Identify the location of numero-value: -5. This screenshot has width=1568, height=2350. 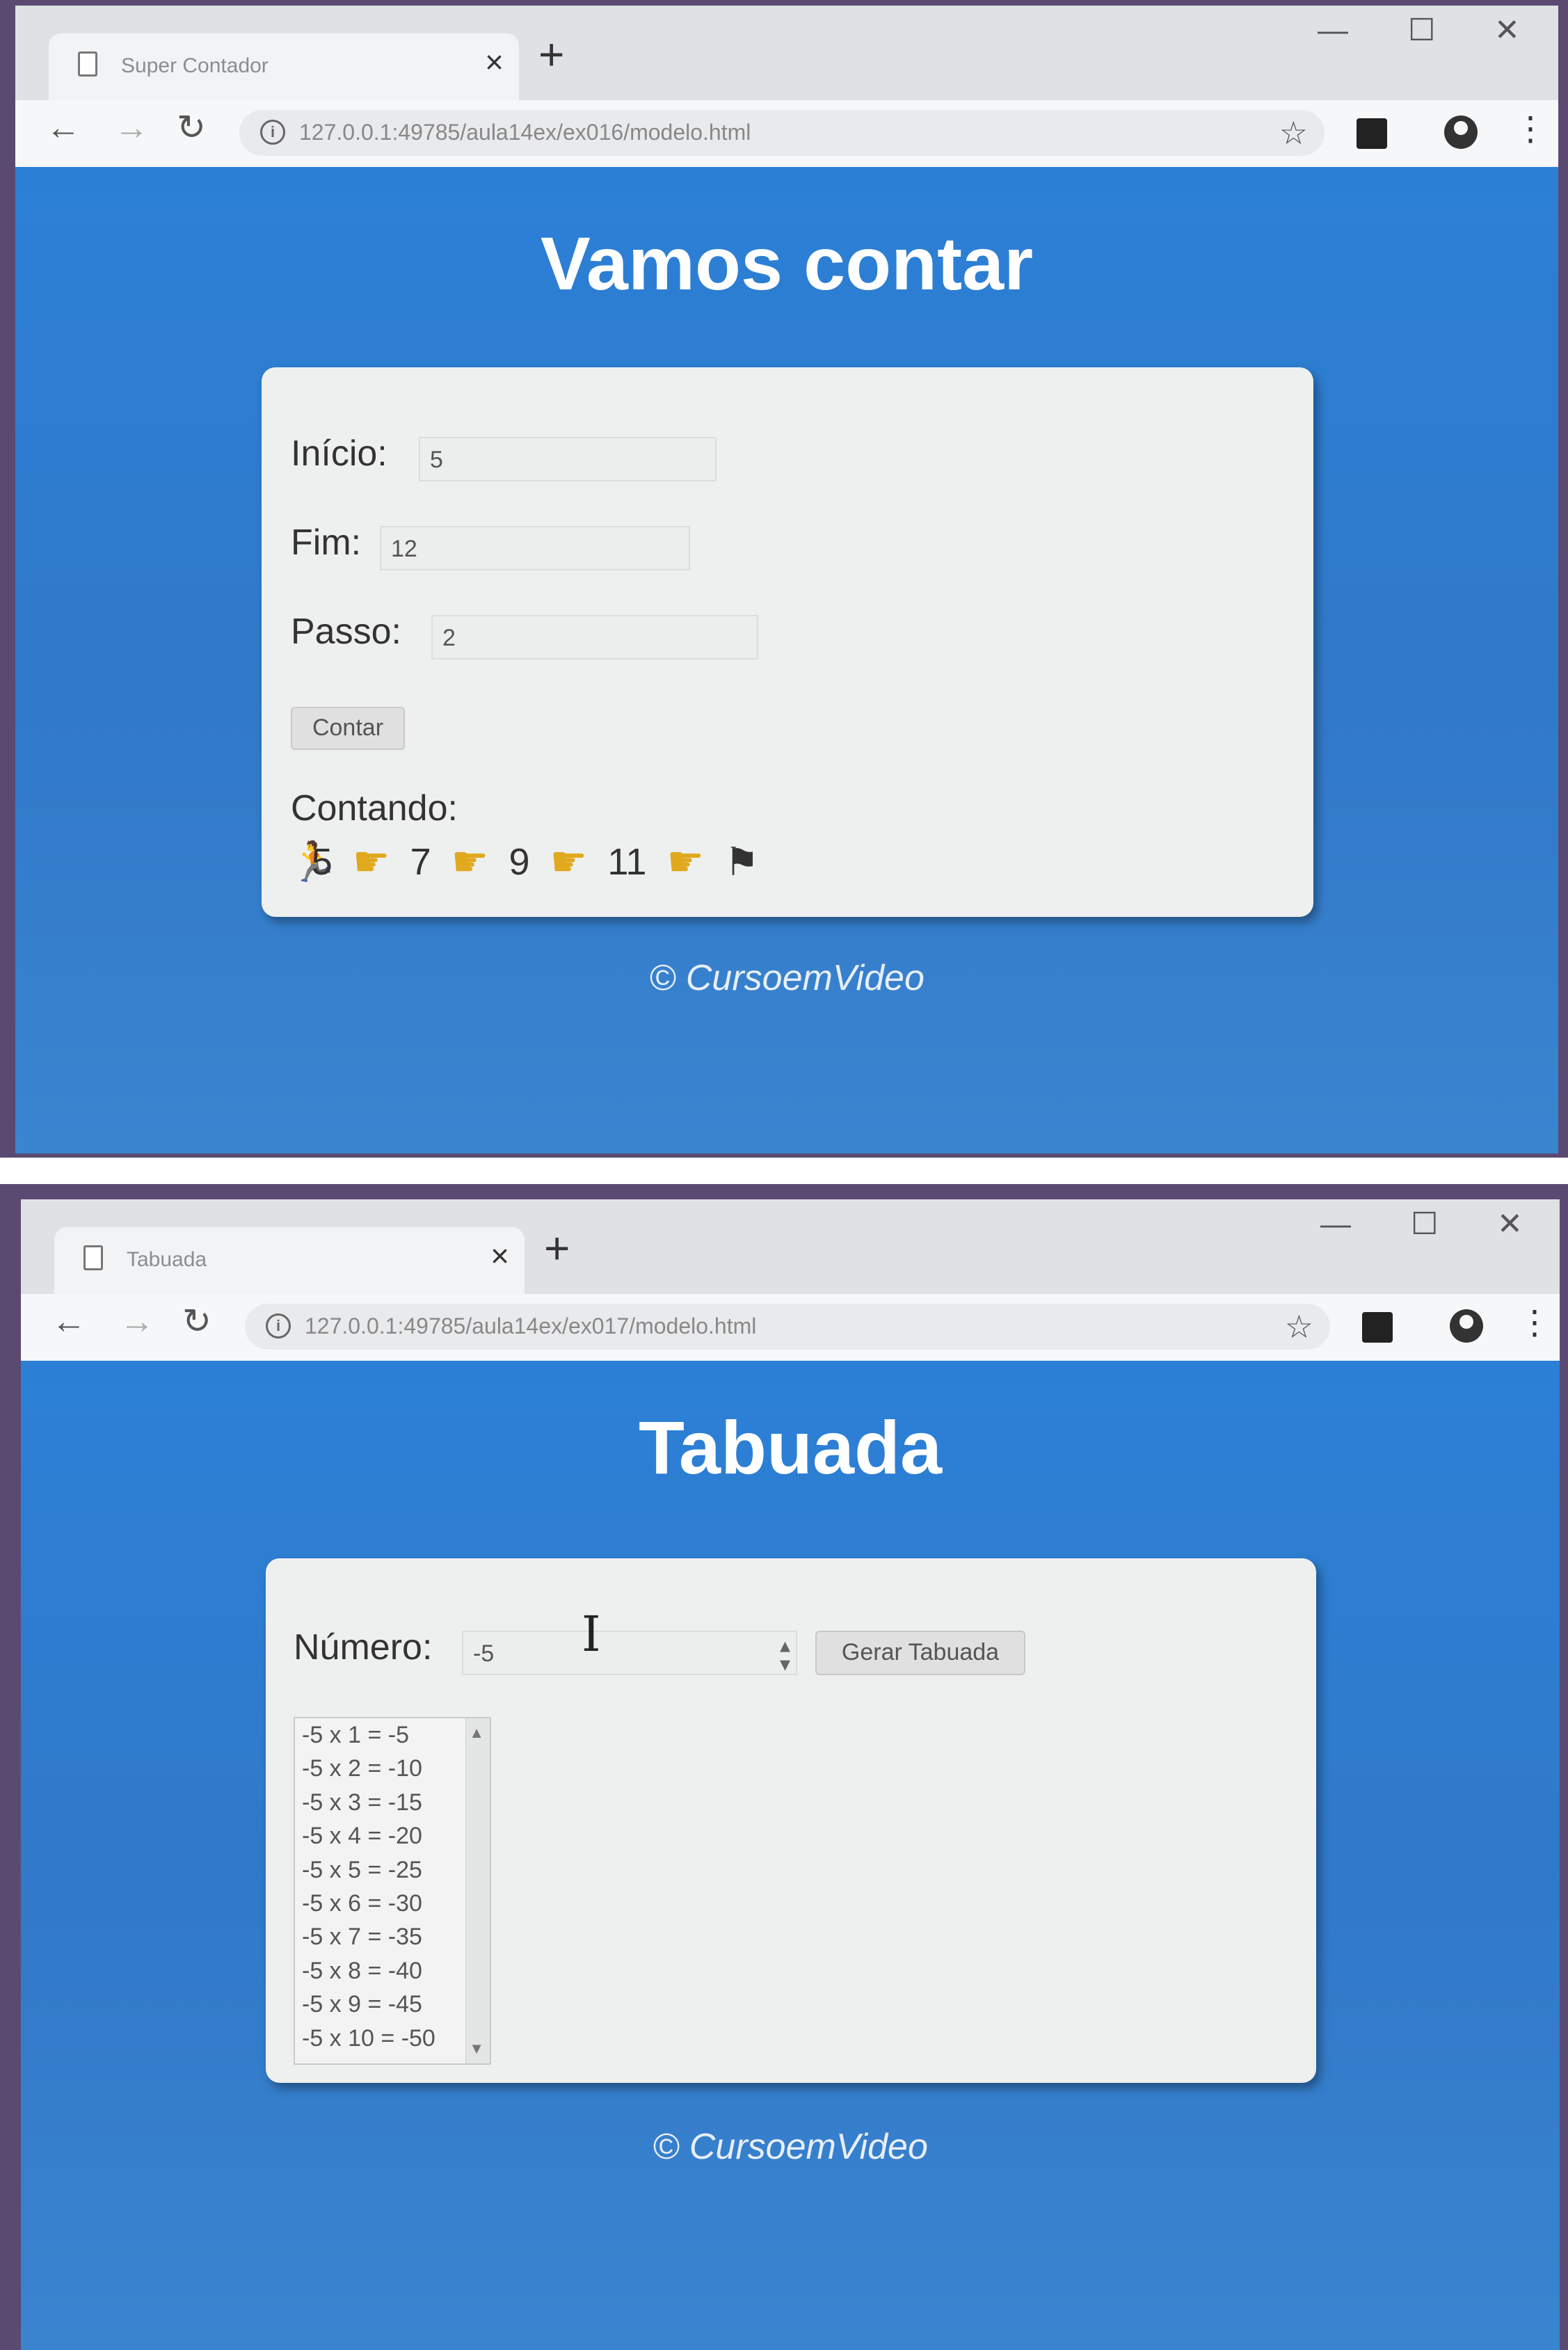
(484, 1653).